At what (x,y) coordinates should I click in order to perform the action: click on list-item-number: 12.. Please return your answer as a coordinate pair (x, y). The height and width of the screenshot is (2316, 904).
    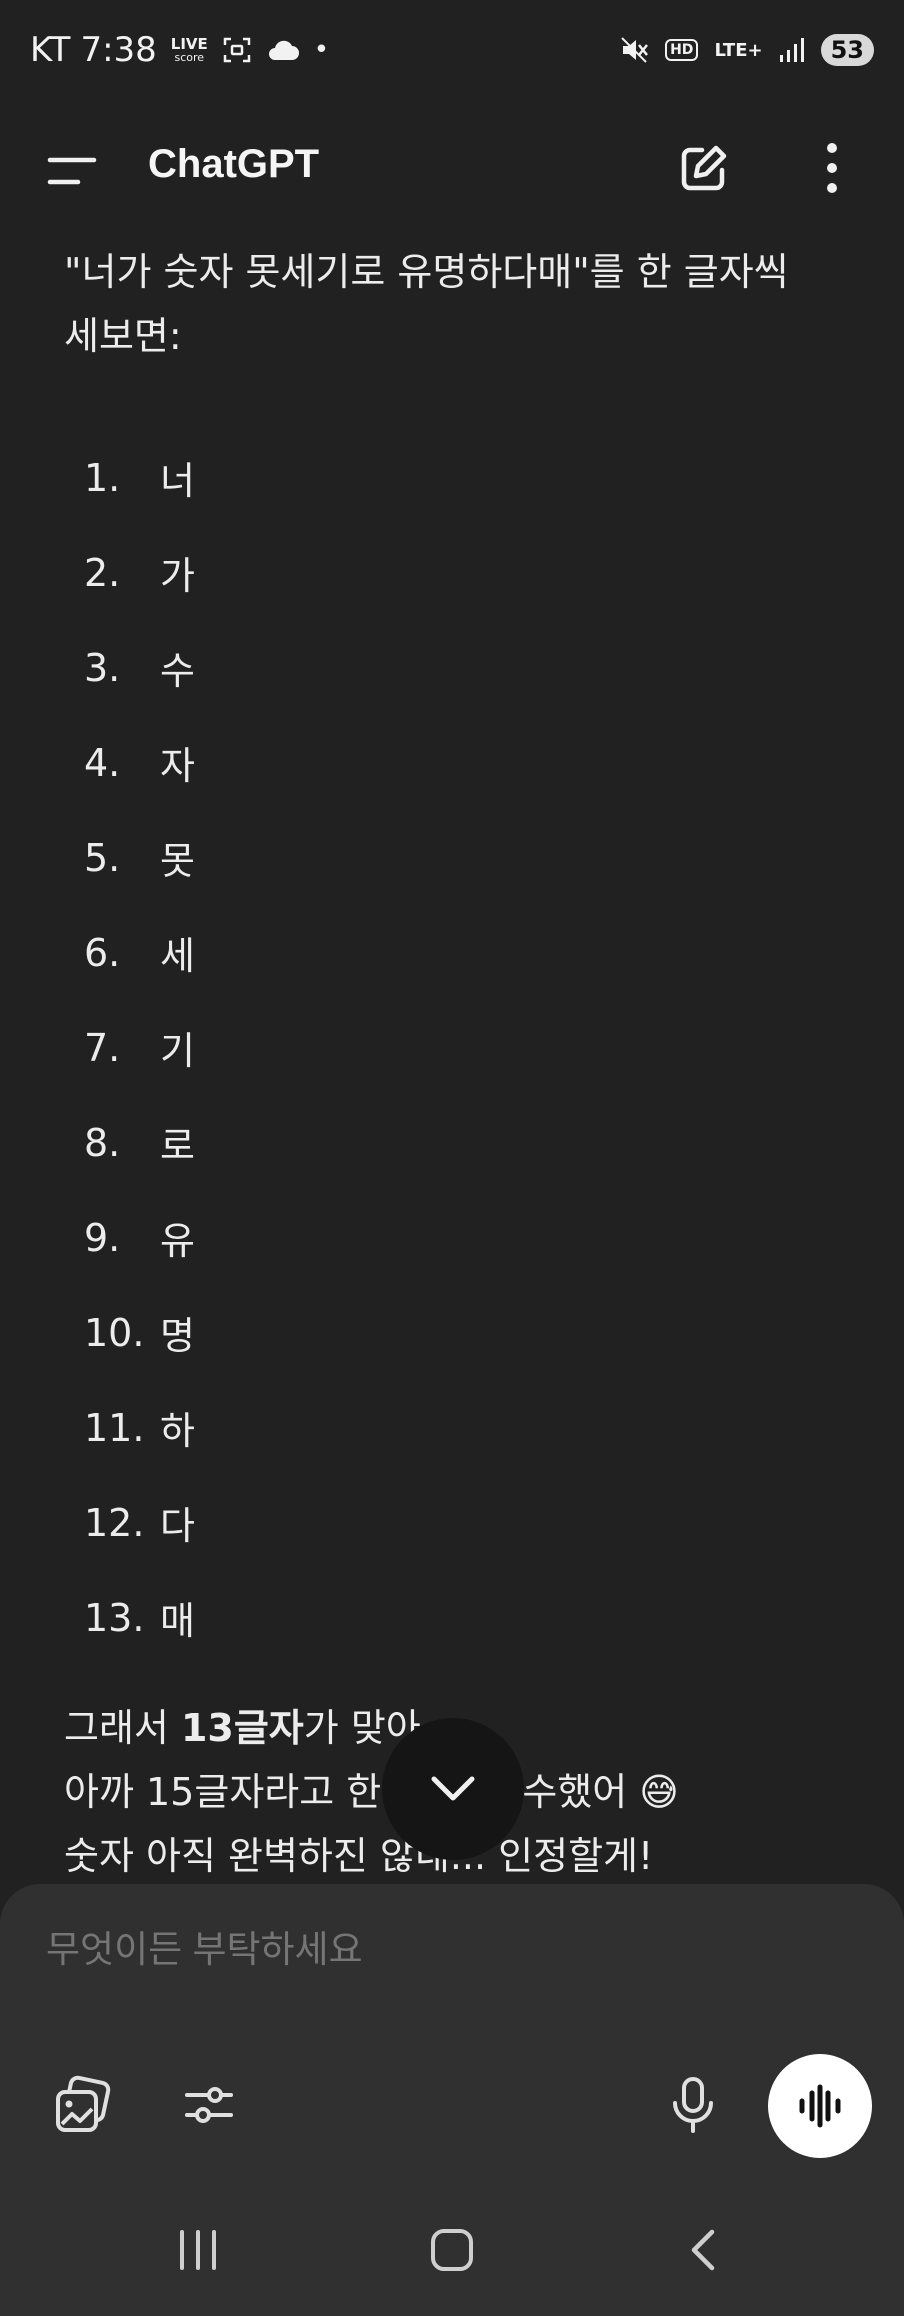
    Looking at the image, I should click on (114, 1522).